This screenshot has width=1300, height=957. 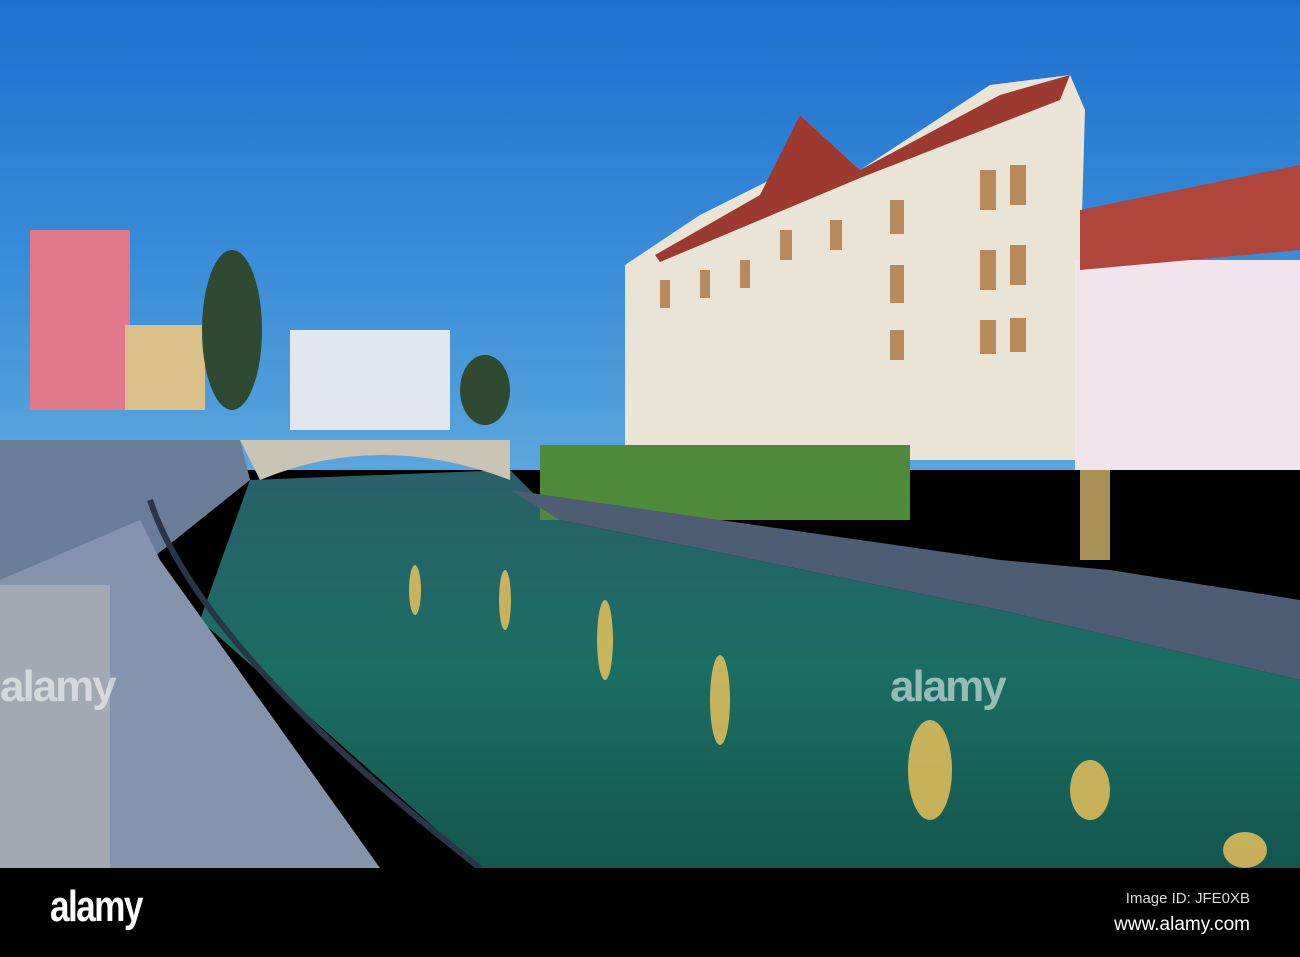 What do you see at coordinates (1182, 925) in the screenshot?
I see `website-link: www.alamy.com` at bounding box center [1182, 925].